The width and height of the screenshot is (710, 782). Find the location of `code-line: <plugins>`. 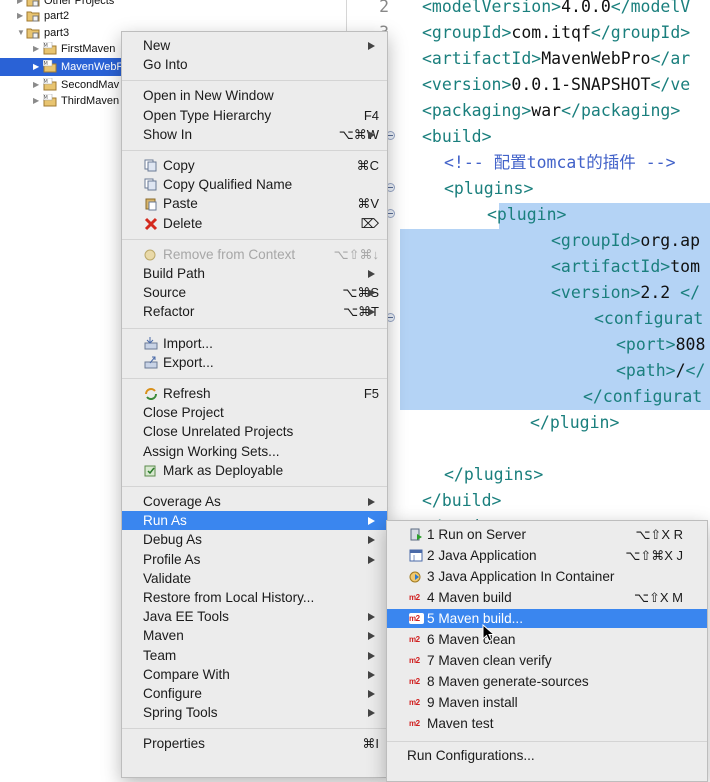

code-line: <plugins> is located at coordinates (488, 189).